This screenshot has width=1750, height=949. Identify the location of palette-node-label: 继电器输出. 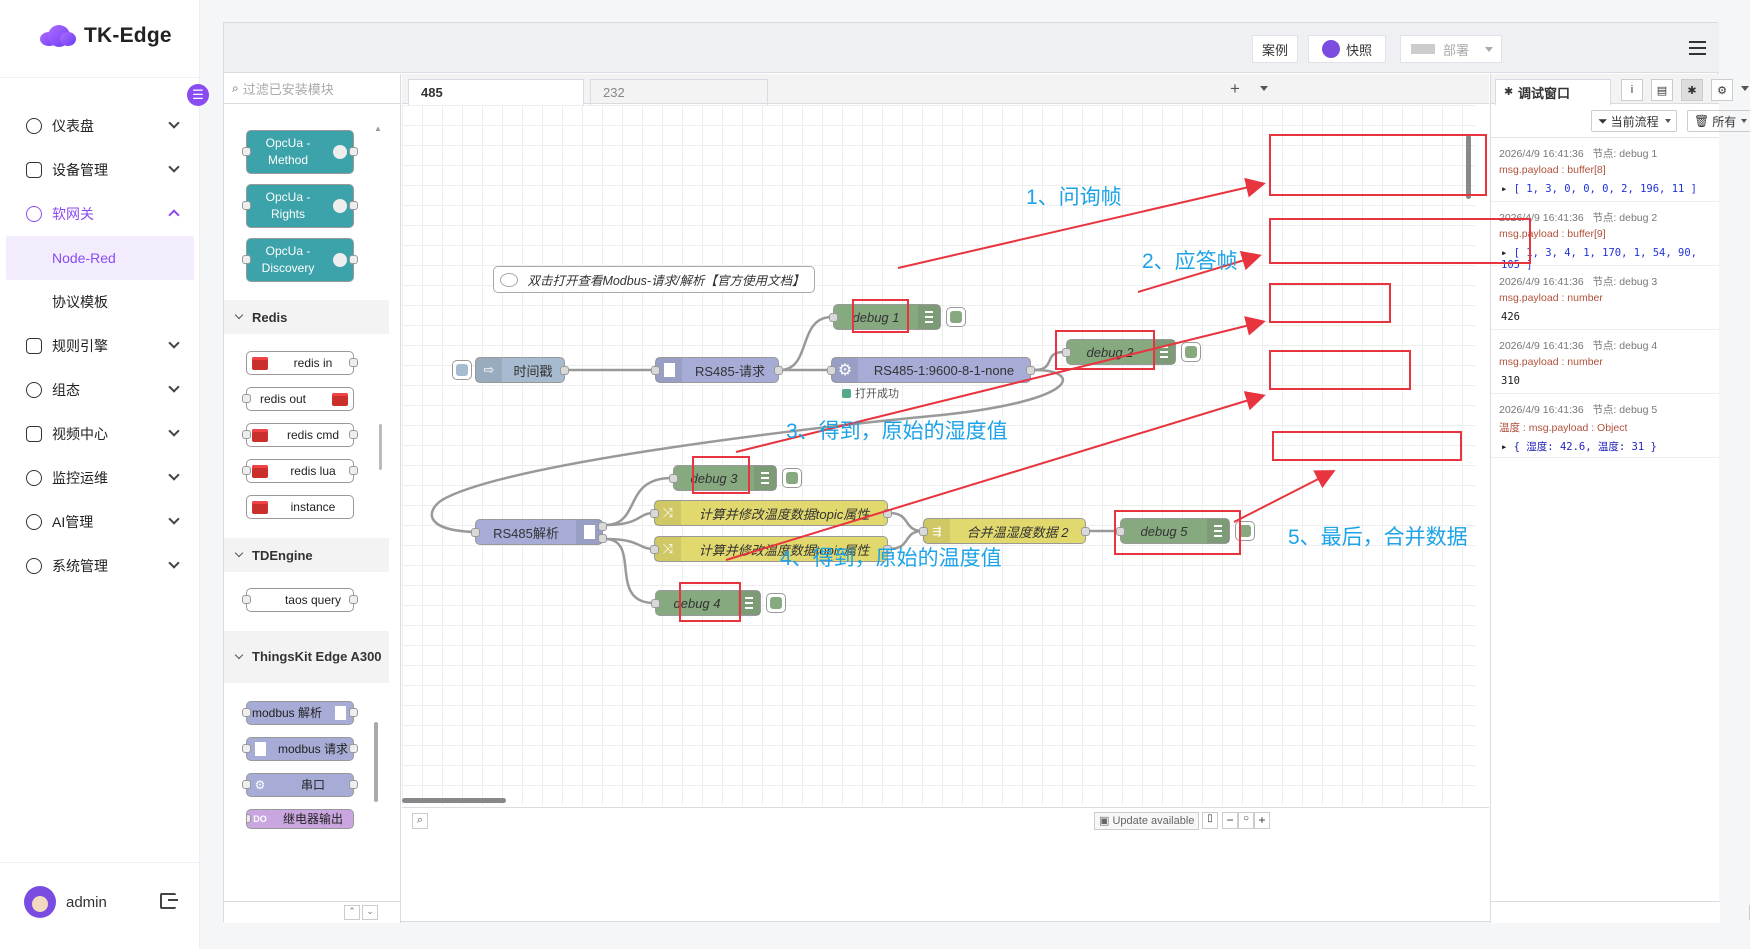
(312, 818).